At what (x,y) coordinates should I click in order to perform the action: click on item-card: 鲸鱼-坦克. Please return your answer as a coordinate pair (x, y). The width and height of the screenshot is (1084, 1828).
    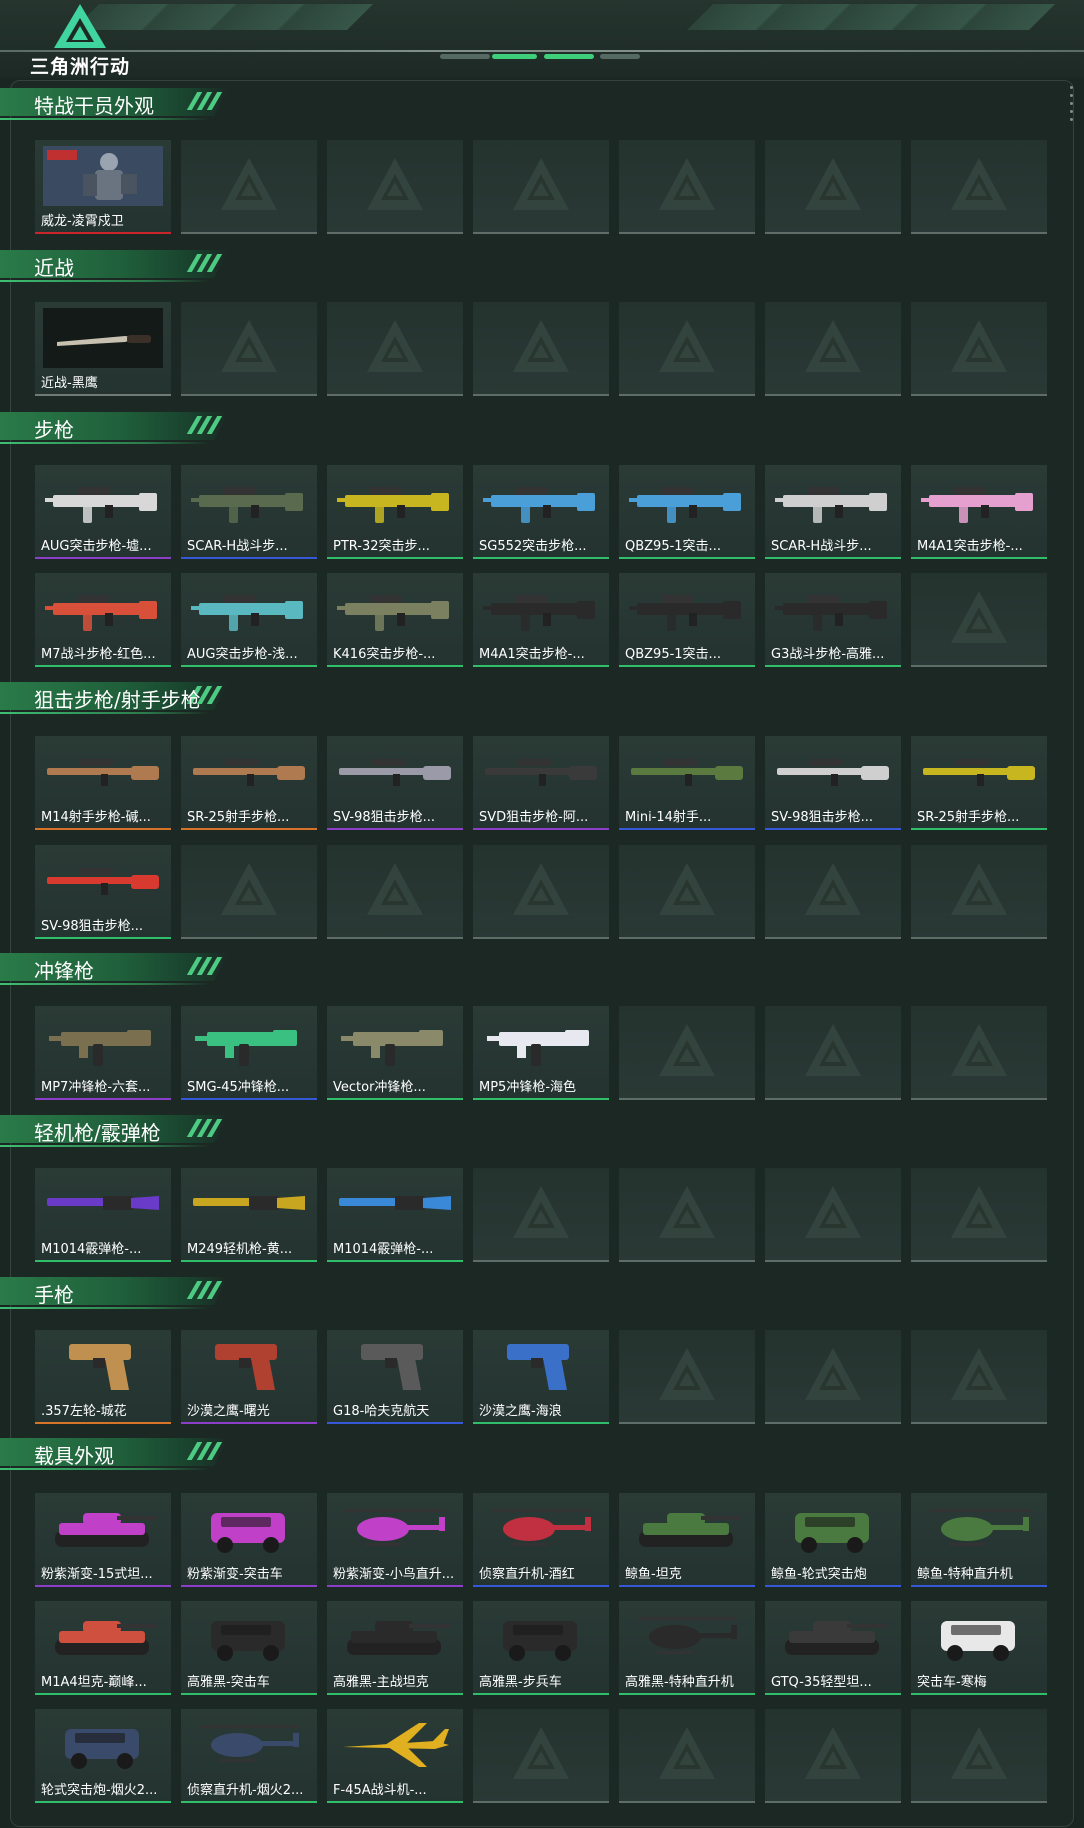
    Looking at the image, I should click on (687, 1540).